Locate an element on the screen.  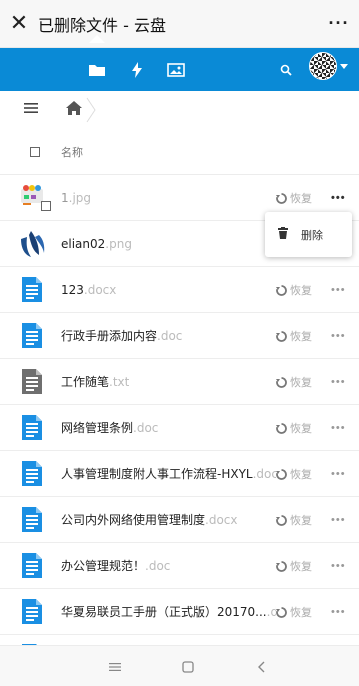
file-name: 行政手册添加内容.doc is located at coordinates (121, 336).